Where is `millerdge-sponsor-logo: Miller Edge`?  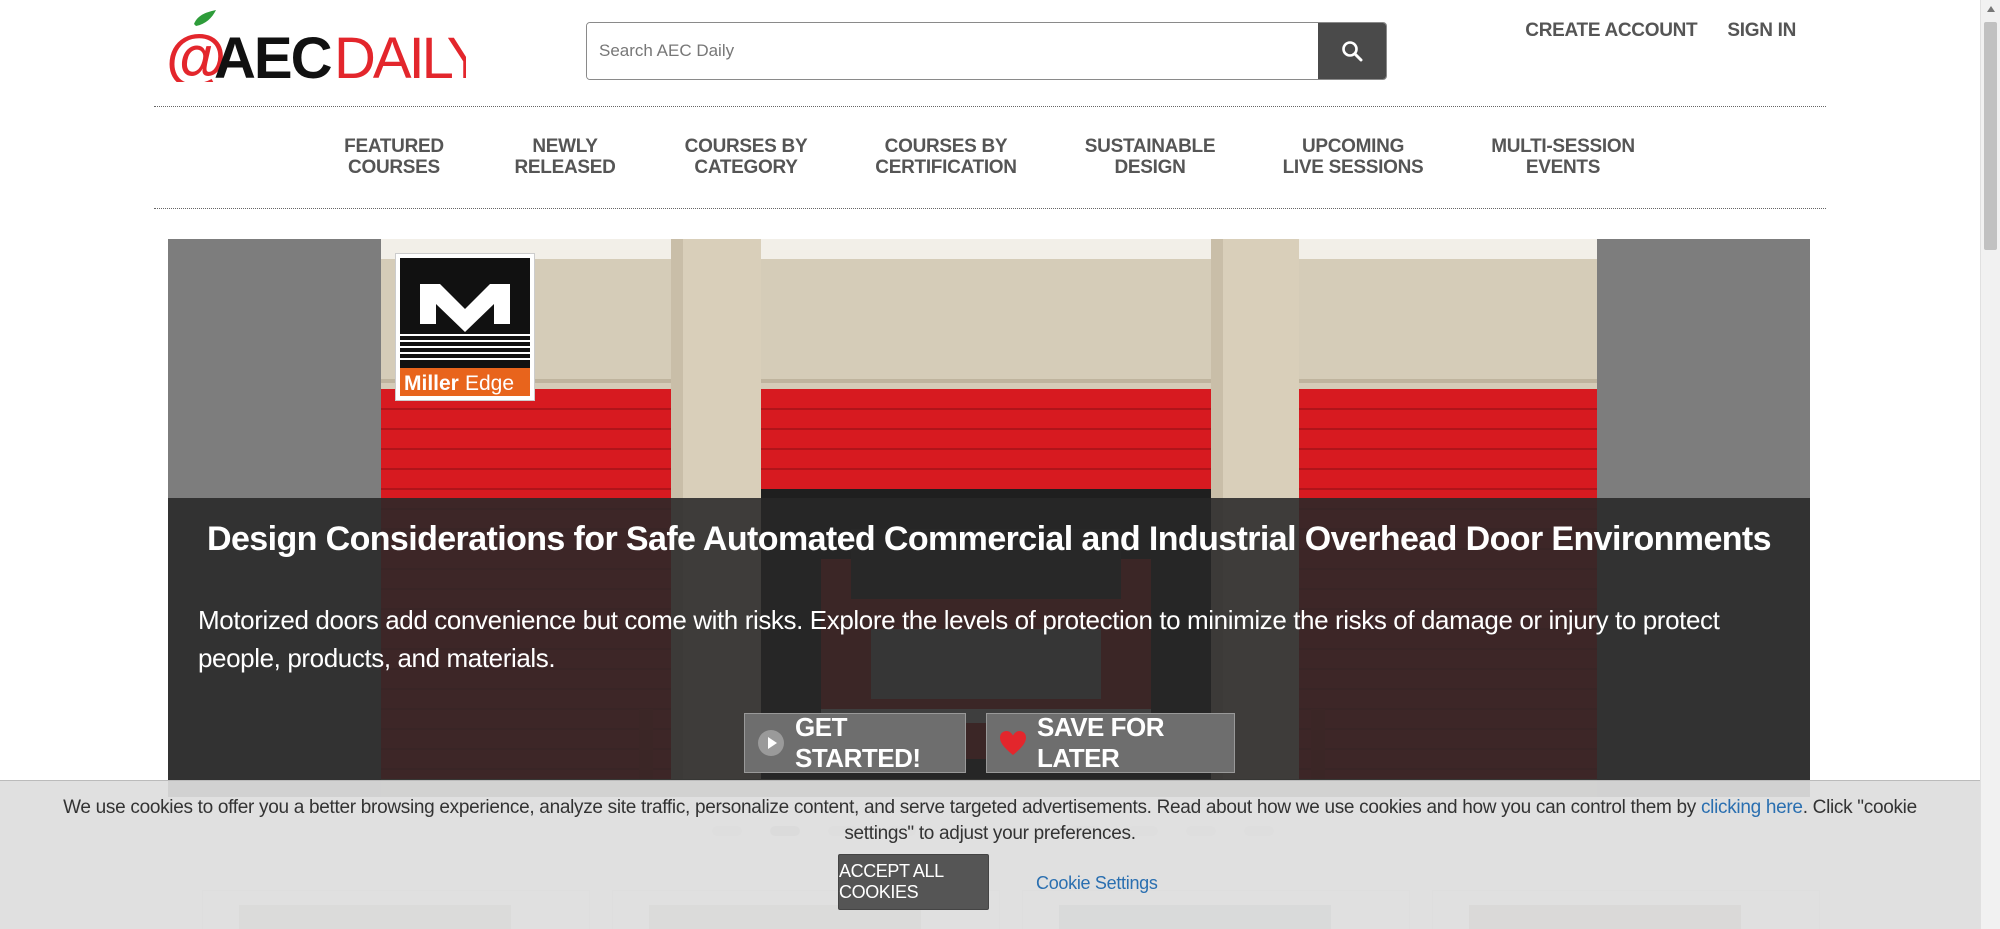
millerdge-sponsor-logo: Miller Edge is located at coordinates (465, 327).